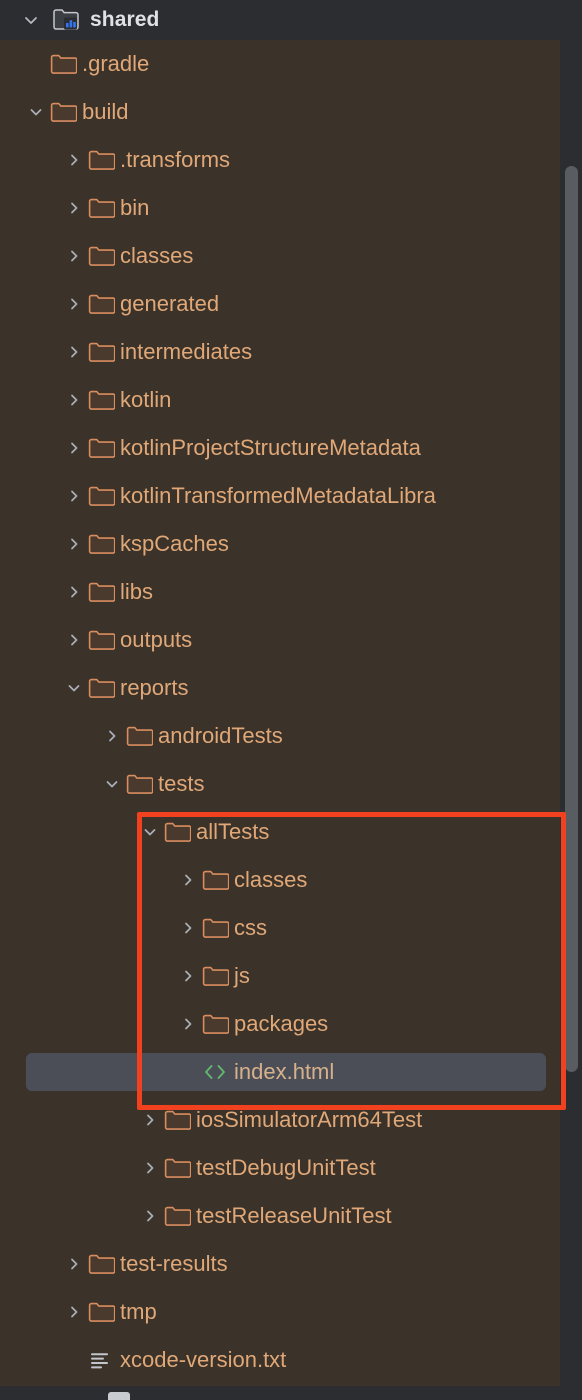  I want to click on tree-row: libs, so click(291, 592).